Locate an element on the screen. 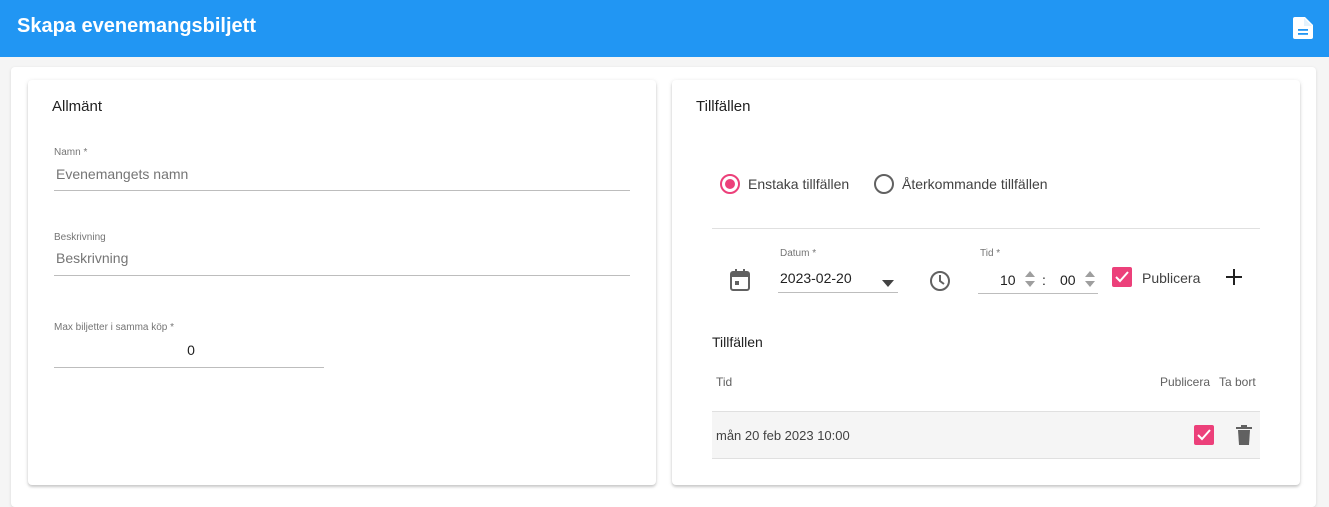  calendar-icon is located at coordinates (740, 282).